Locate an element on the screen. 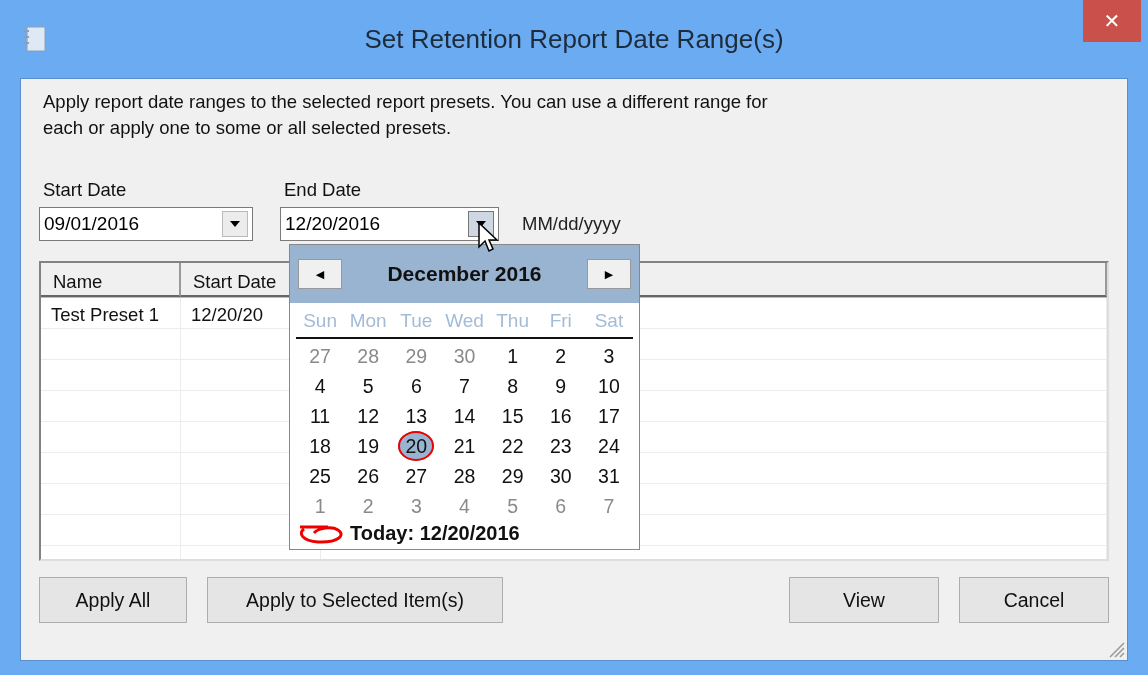  weekday-label: Sat is located at coordinates (609, 321).